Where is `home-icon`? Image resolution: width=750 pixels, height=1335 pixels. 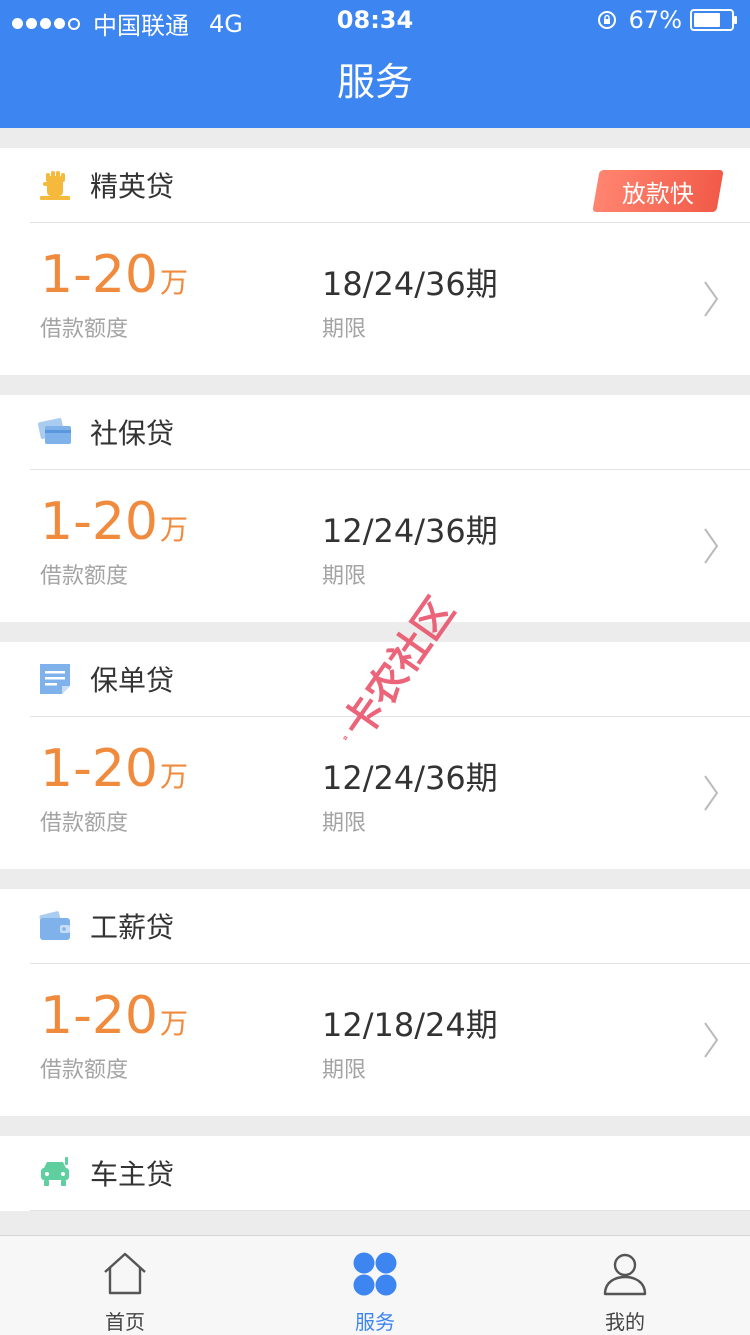 home-icon is located at coordinates (125, 1273).